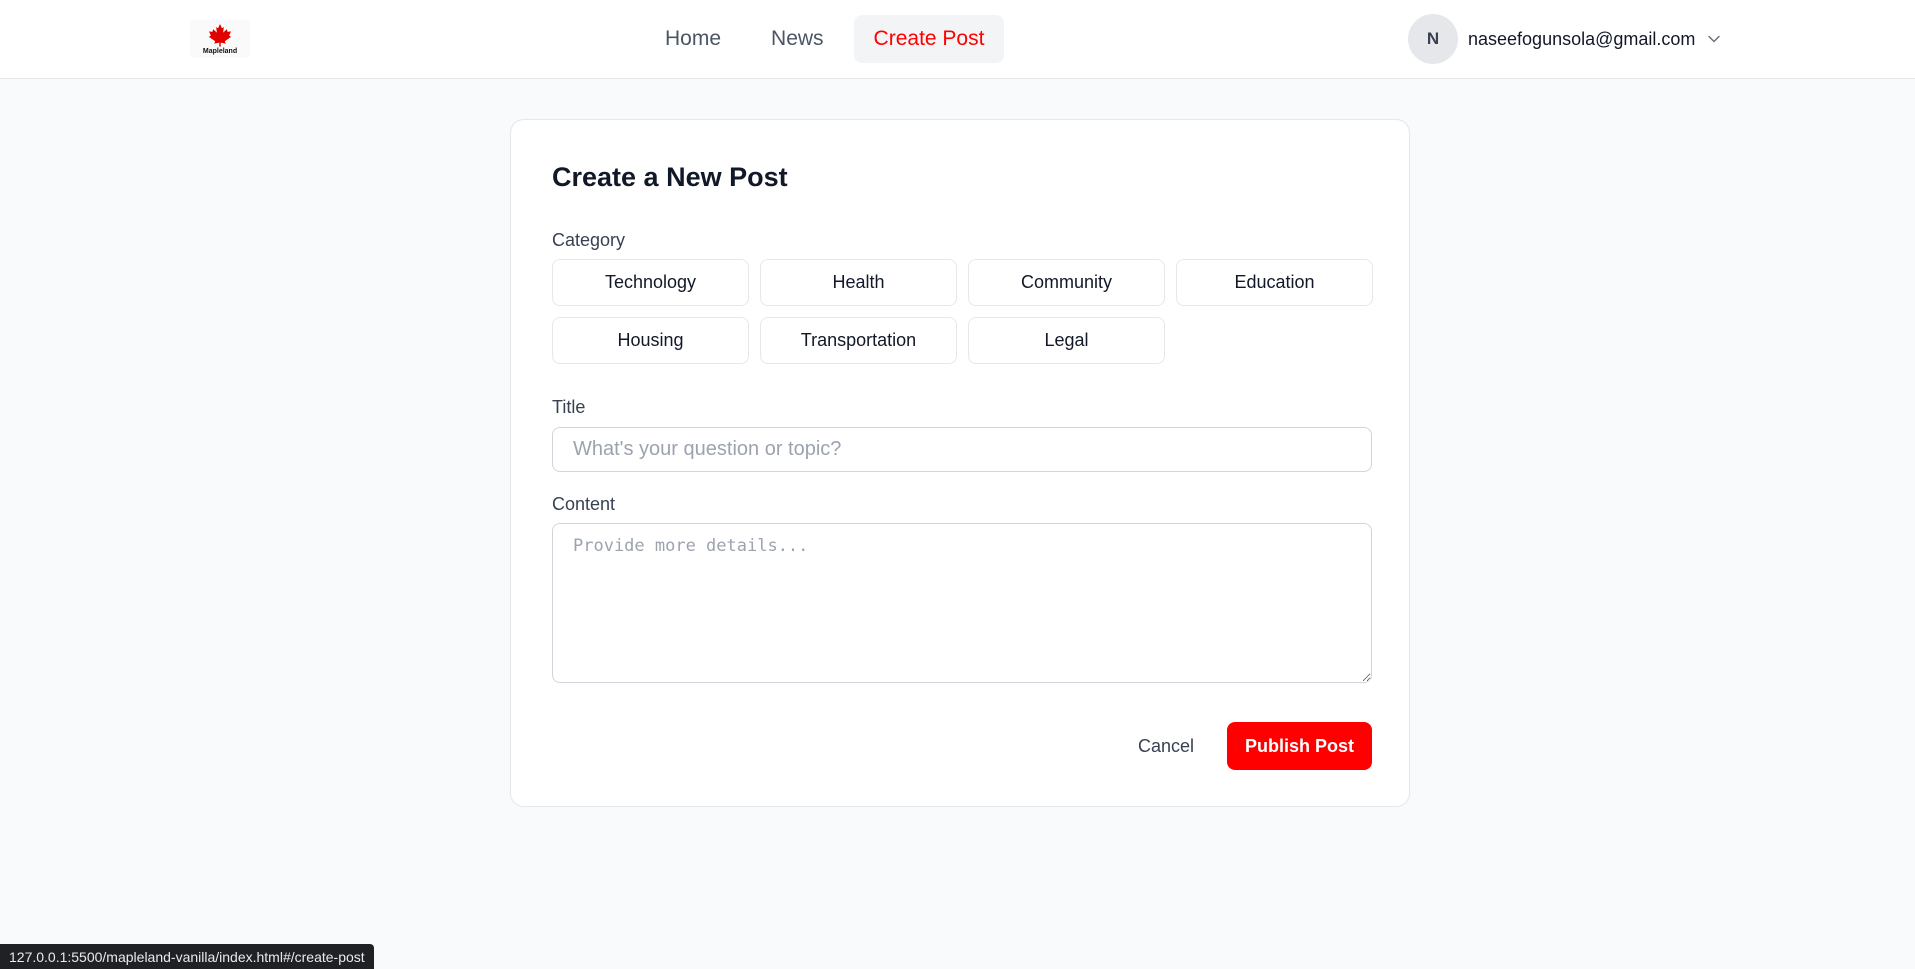 The width and height of the screenshot is (1915, 969). I want to click on title-label: Title, so click(569, 407).